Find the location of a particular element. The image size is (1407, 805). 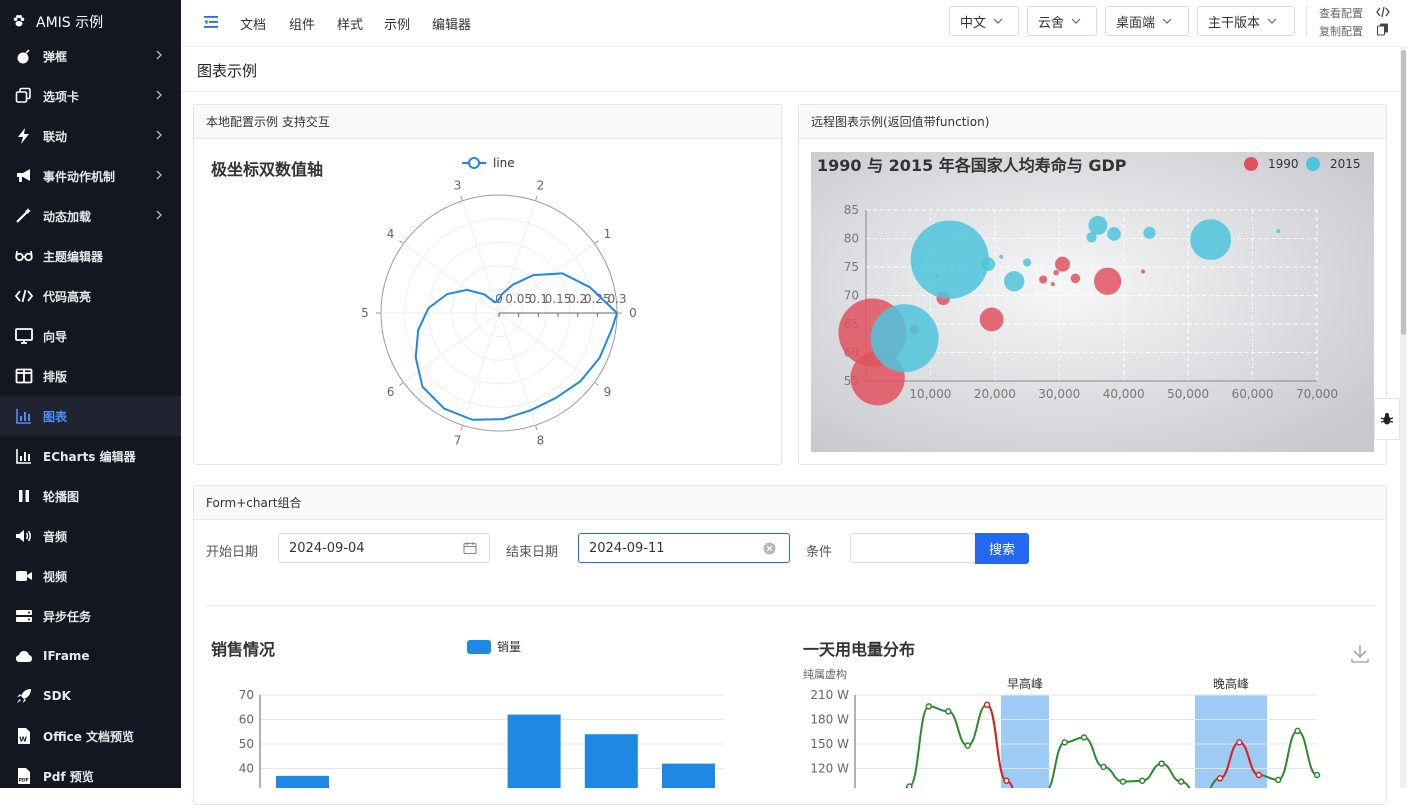

sidebar-item-4: 动态加载 is located at coordinates (90, 216).